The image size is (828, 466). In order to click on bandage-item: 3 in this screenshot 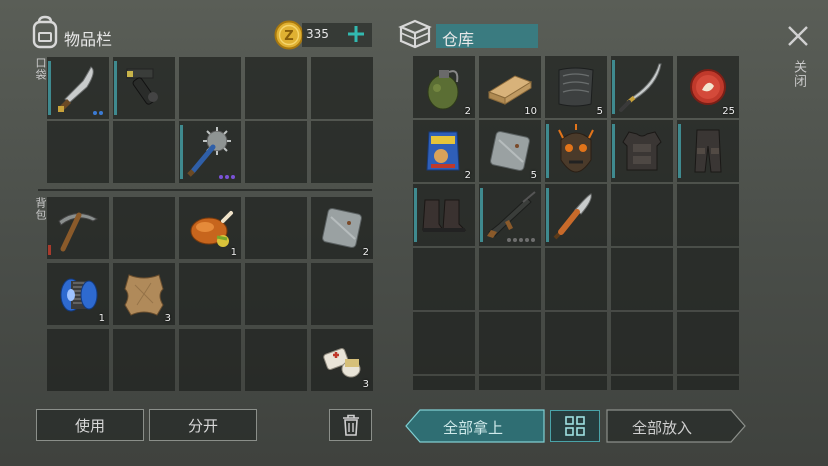, I will do `click(342, 360)`.